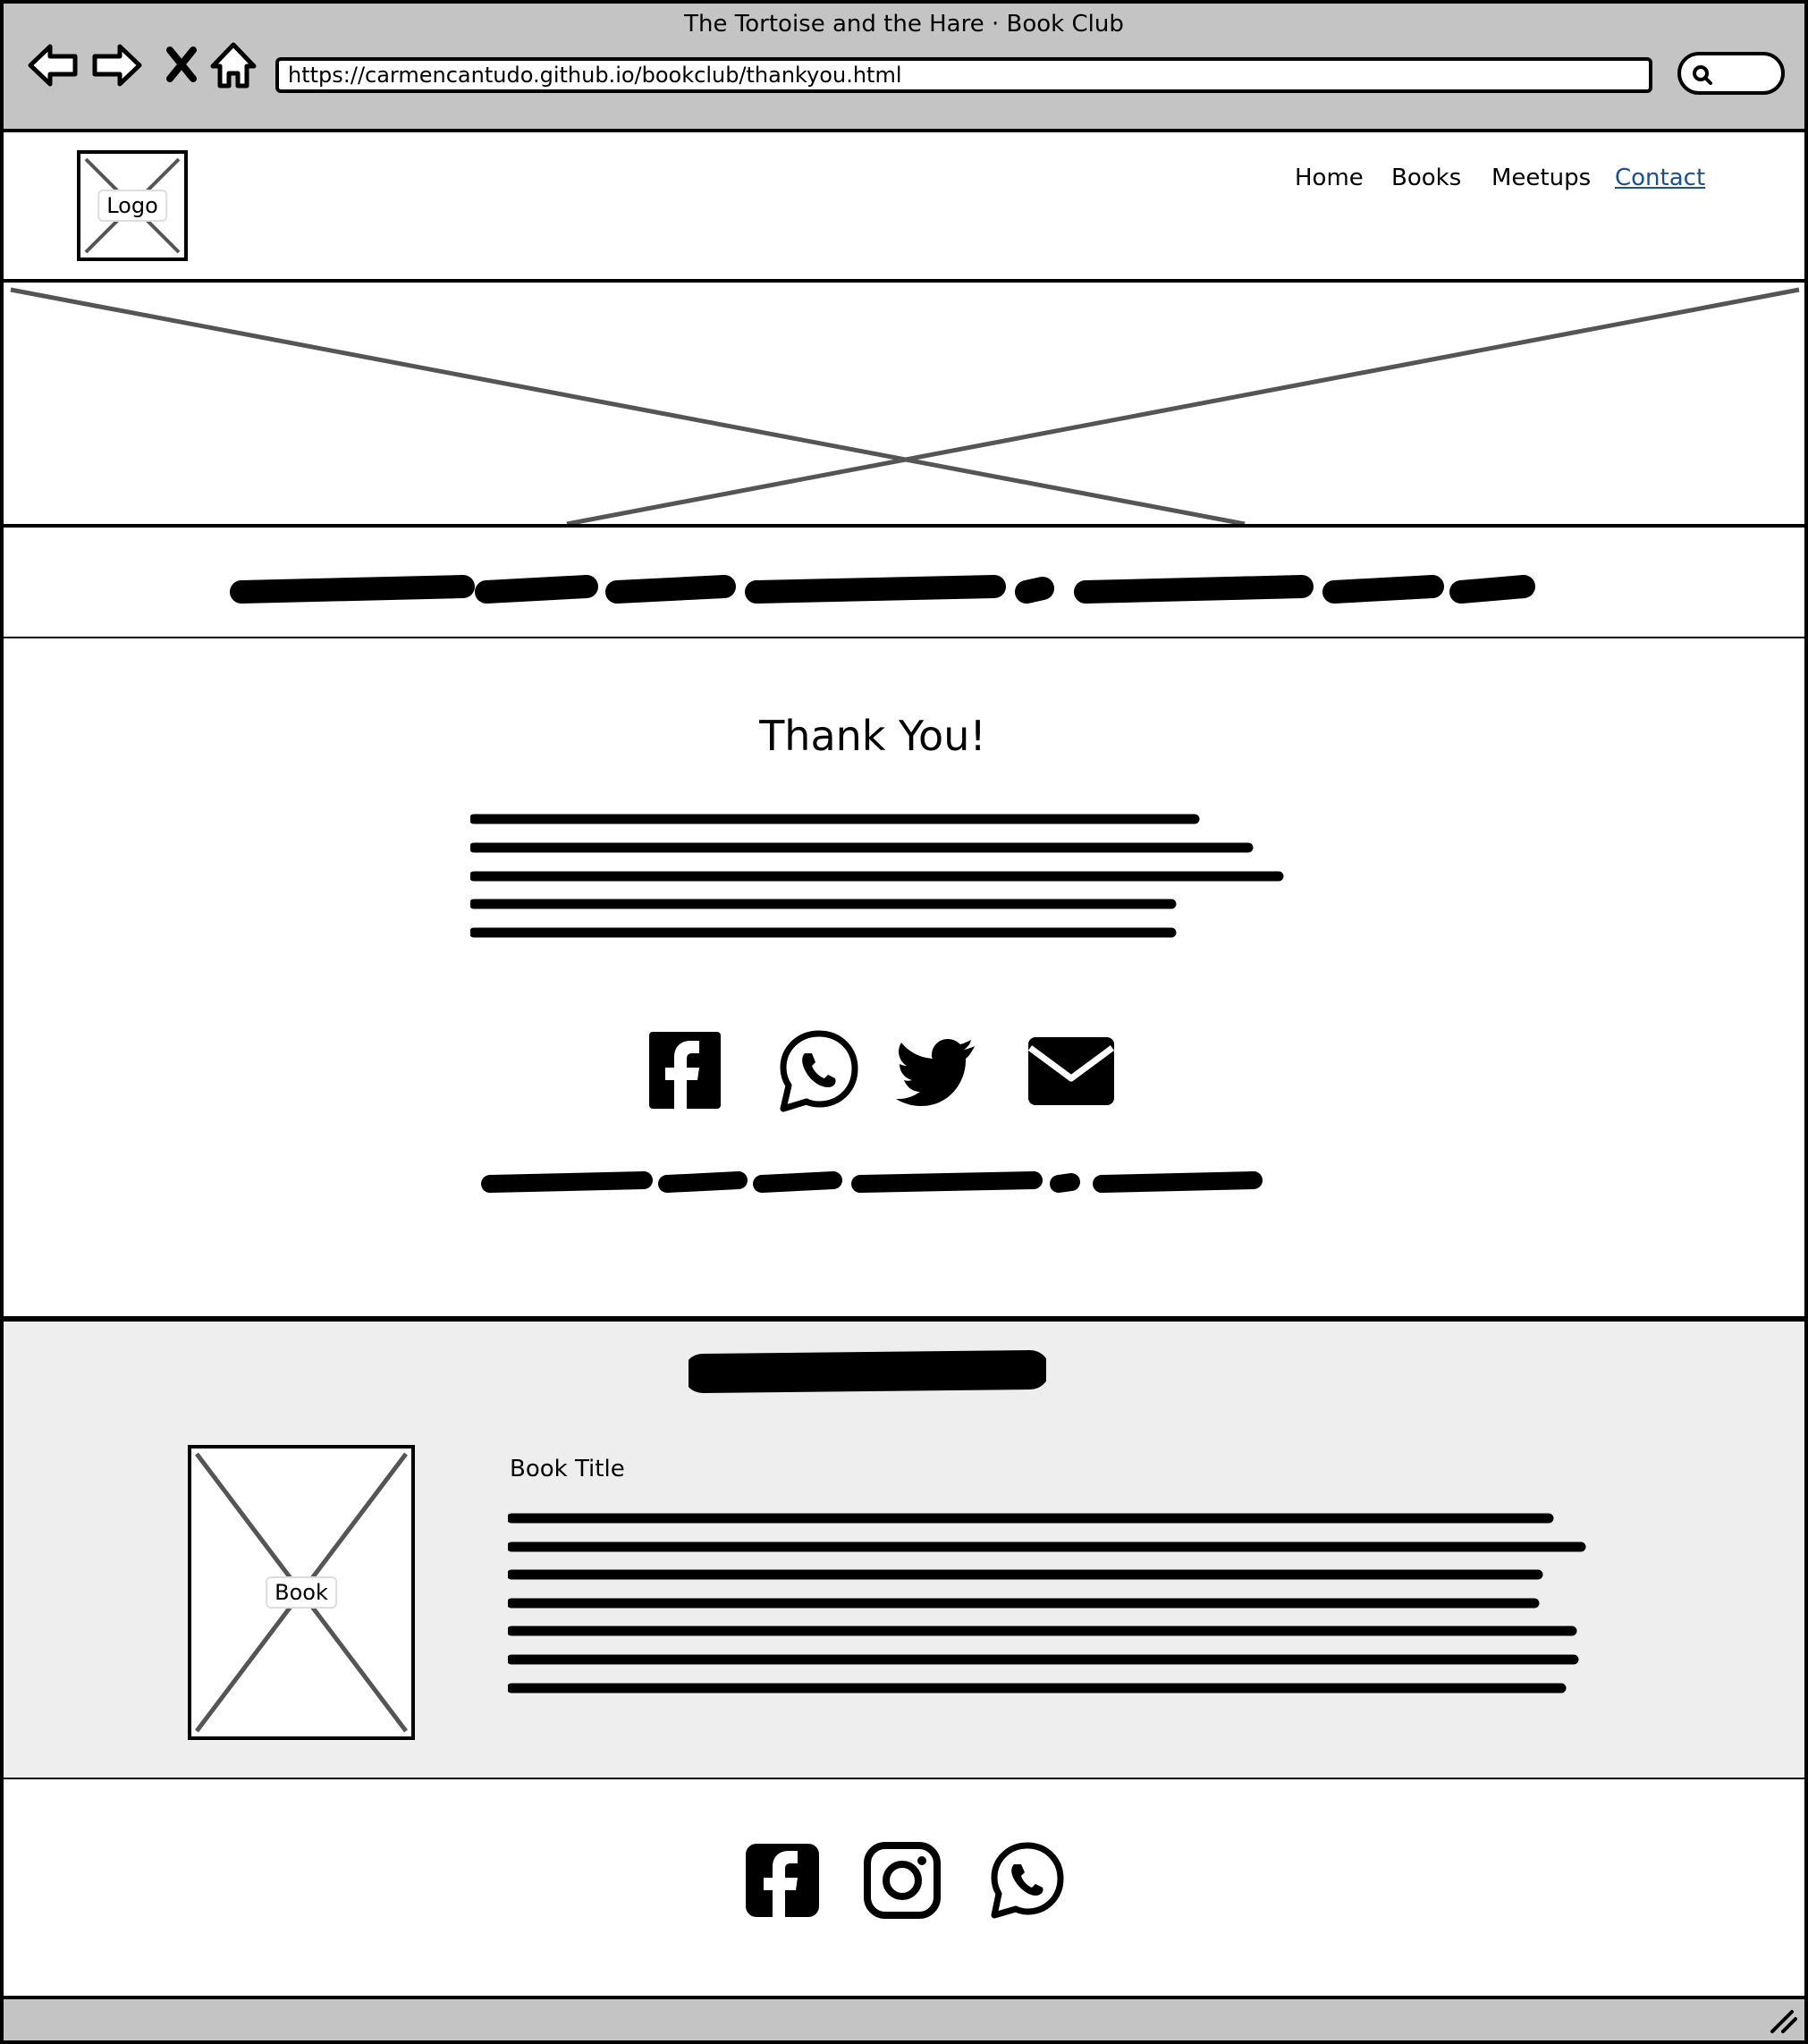 This screenshot has width=1808, height=2044. What do you see at coordinates (233, 65) in the screenshot?
I see `home-icon` at bounding box center [233, 65].